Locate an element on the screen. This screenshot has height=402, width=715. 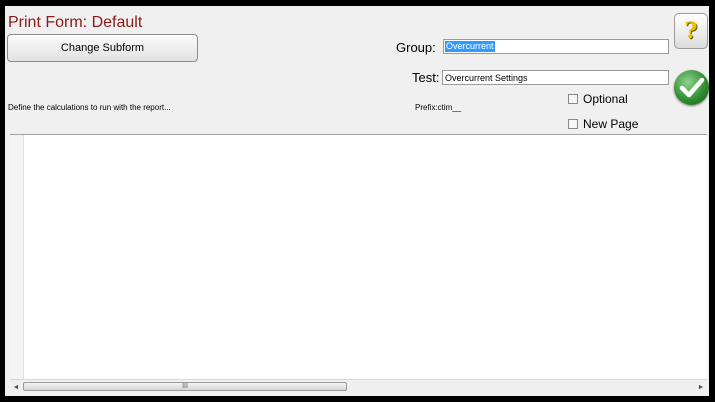
scroll-right-icon: ► is located at coordinates (701, 387).